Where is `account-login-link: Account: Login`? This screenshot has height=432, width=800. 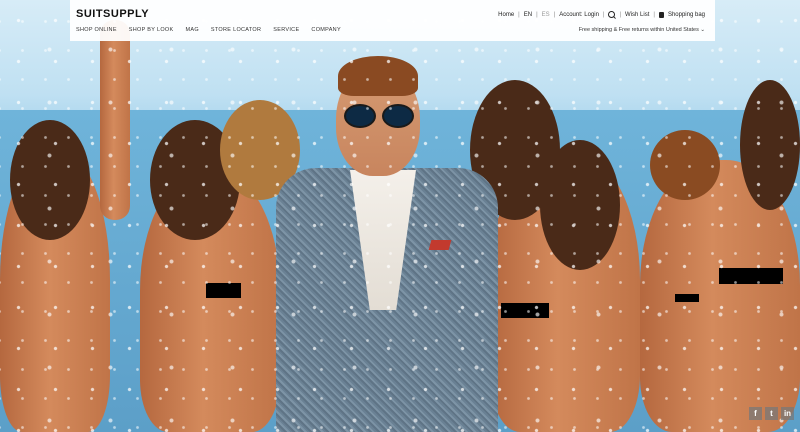 account-login-link: Account: Login is located at coordinates (579, 15).